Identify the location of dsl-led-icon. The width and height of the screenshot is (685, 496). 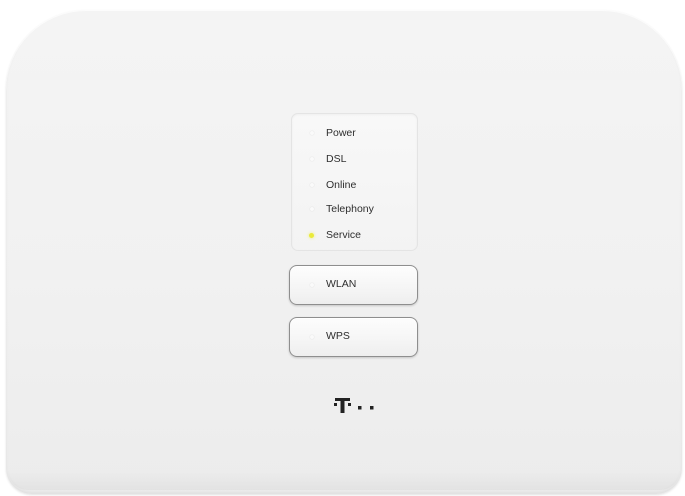
(312, 159).